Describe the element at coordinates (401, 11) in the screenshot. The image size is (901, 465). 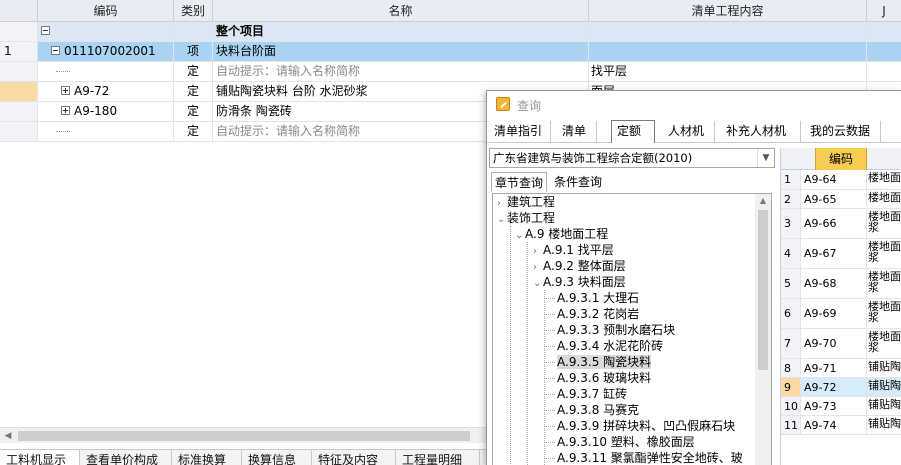
I see `grid-header-name: 名称` at that location.